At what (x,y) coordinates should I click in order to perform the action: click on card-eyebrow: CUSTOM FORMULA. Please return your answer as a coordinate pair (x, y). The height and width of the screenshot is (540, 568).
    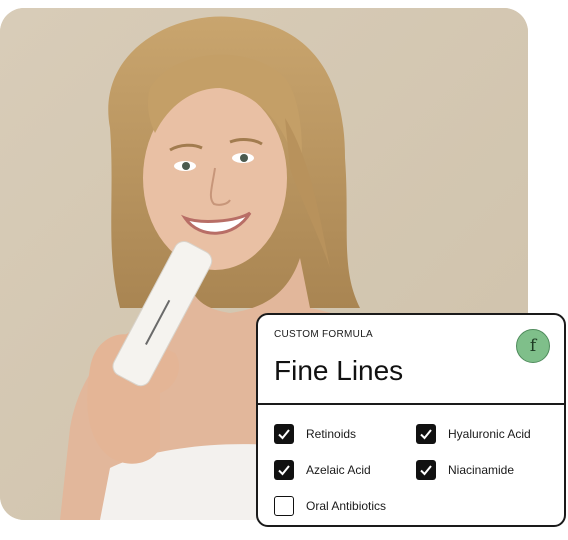
    Looking at the image, I should click on (324, 334).